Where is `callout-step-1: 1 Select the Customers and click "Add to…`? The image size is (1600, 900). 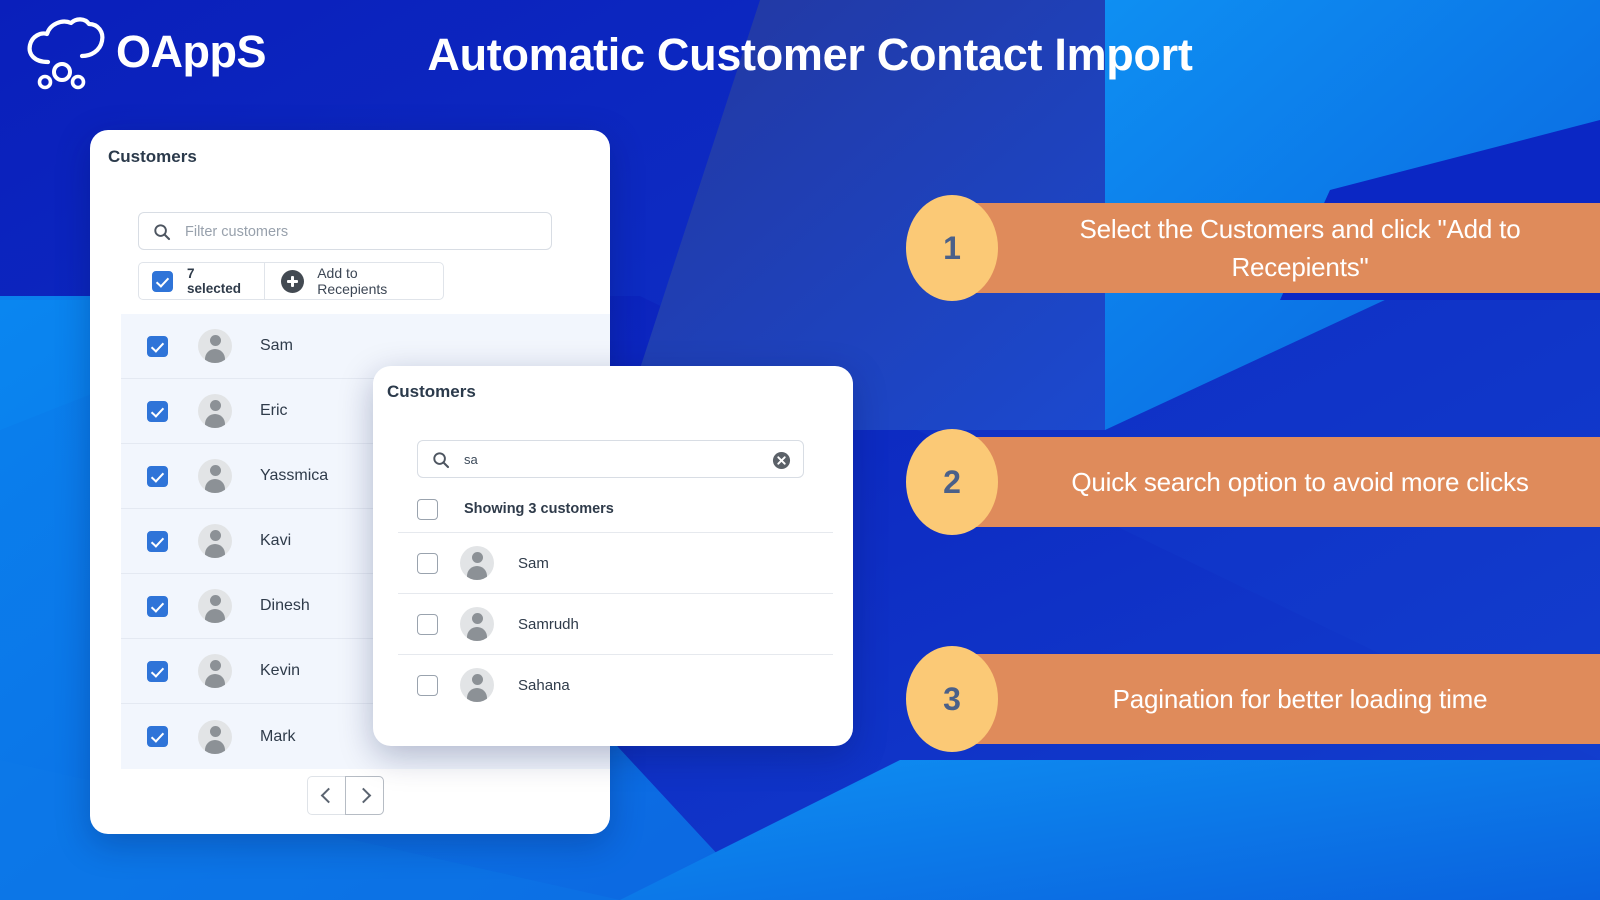 callout-step-1: 1 Select the Customers and click "Add to… is located at coordinates (1253, 248).